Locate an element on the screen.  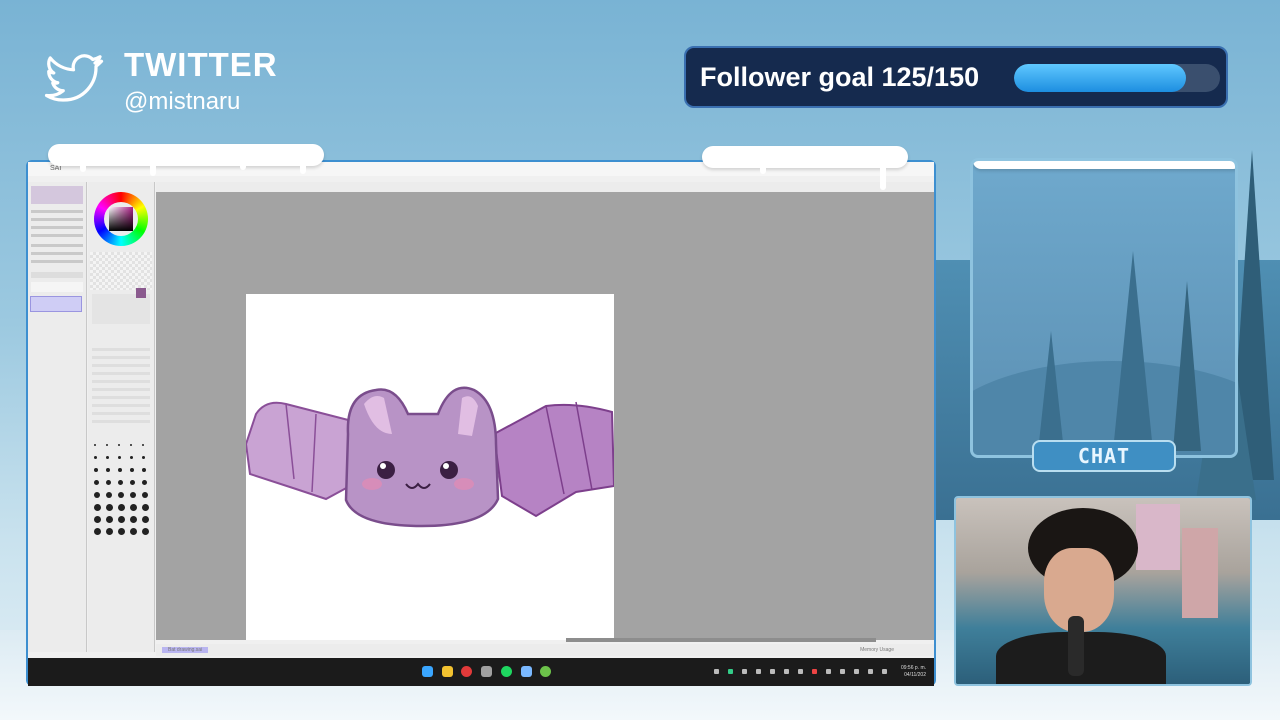
taskbar-clock: 09:56 p. m. 04/11/202 is located at coordinates (913, 672).